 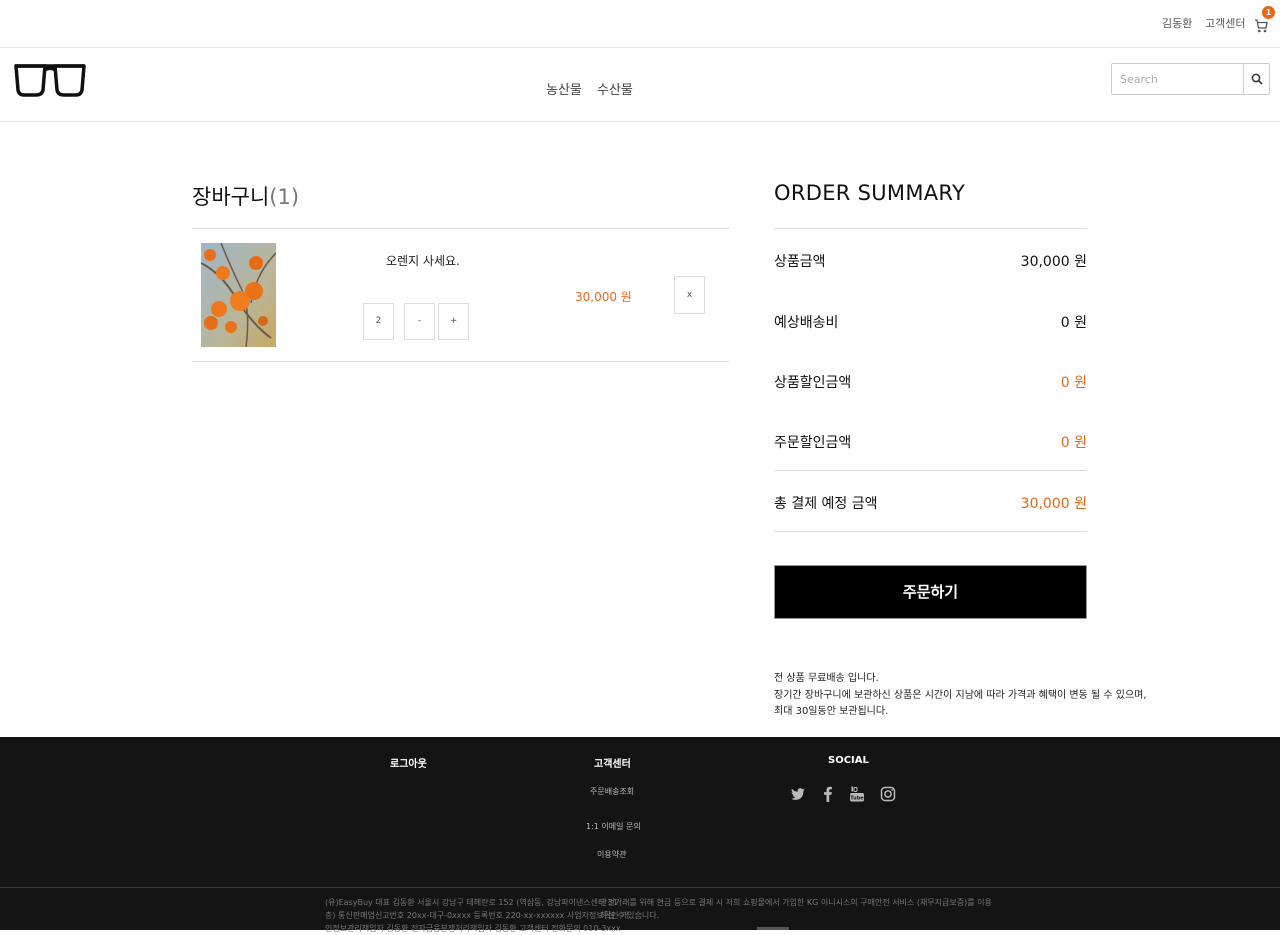 What do you see at coordinates (888, 794) in the screenshot?
I see `instagram-icon` at bounding box center [888, 794].